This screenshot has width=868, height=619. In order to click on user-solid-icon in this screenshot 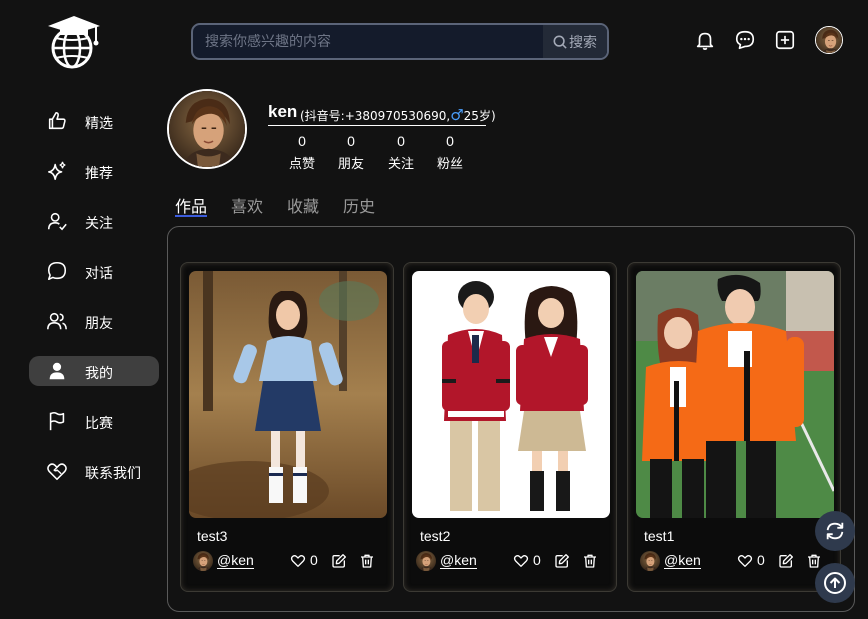, I will do `click(57, 371)`.